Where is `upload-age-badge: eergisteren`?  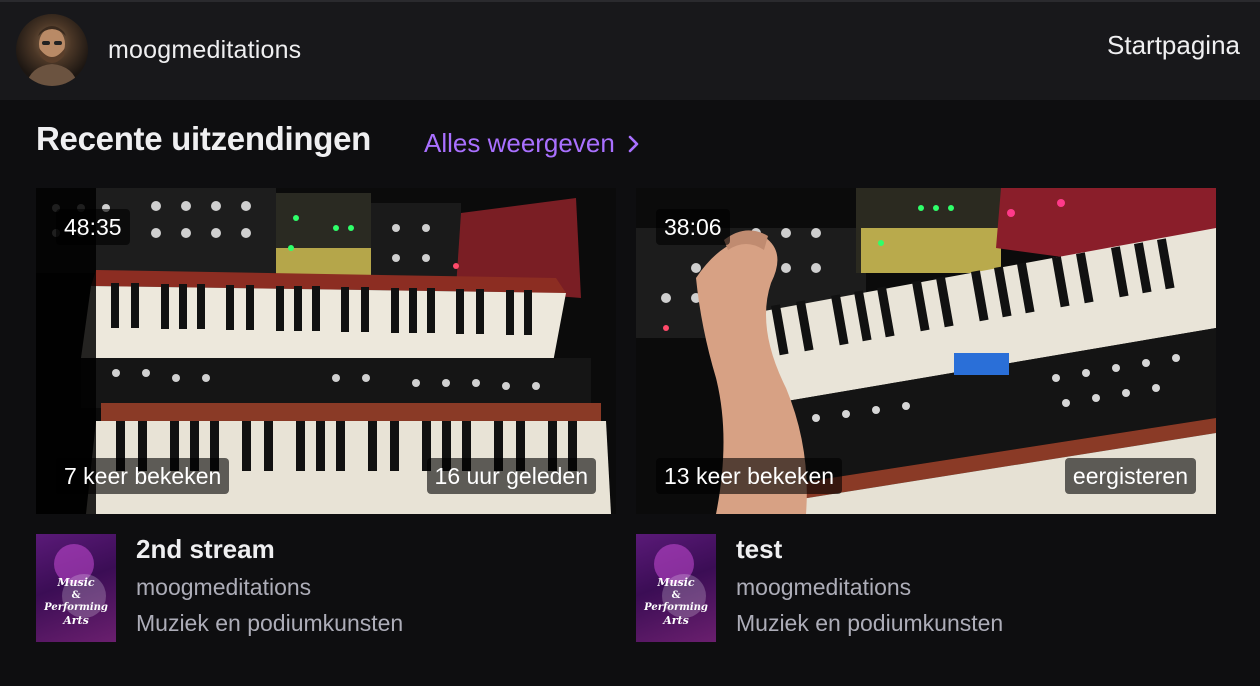
upload-age-badge: eergisteren is located at coordinates (1130, 476).